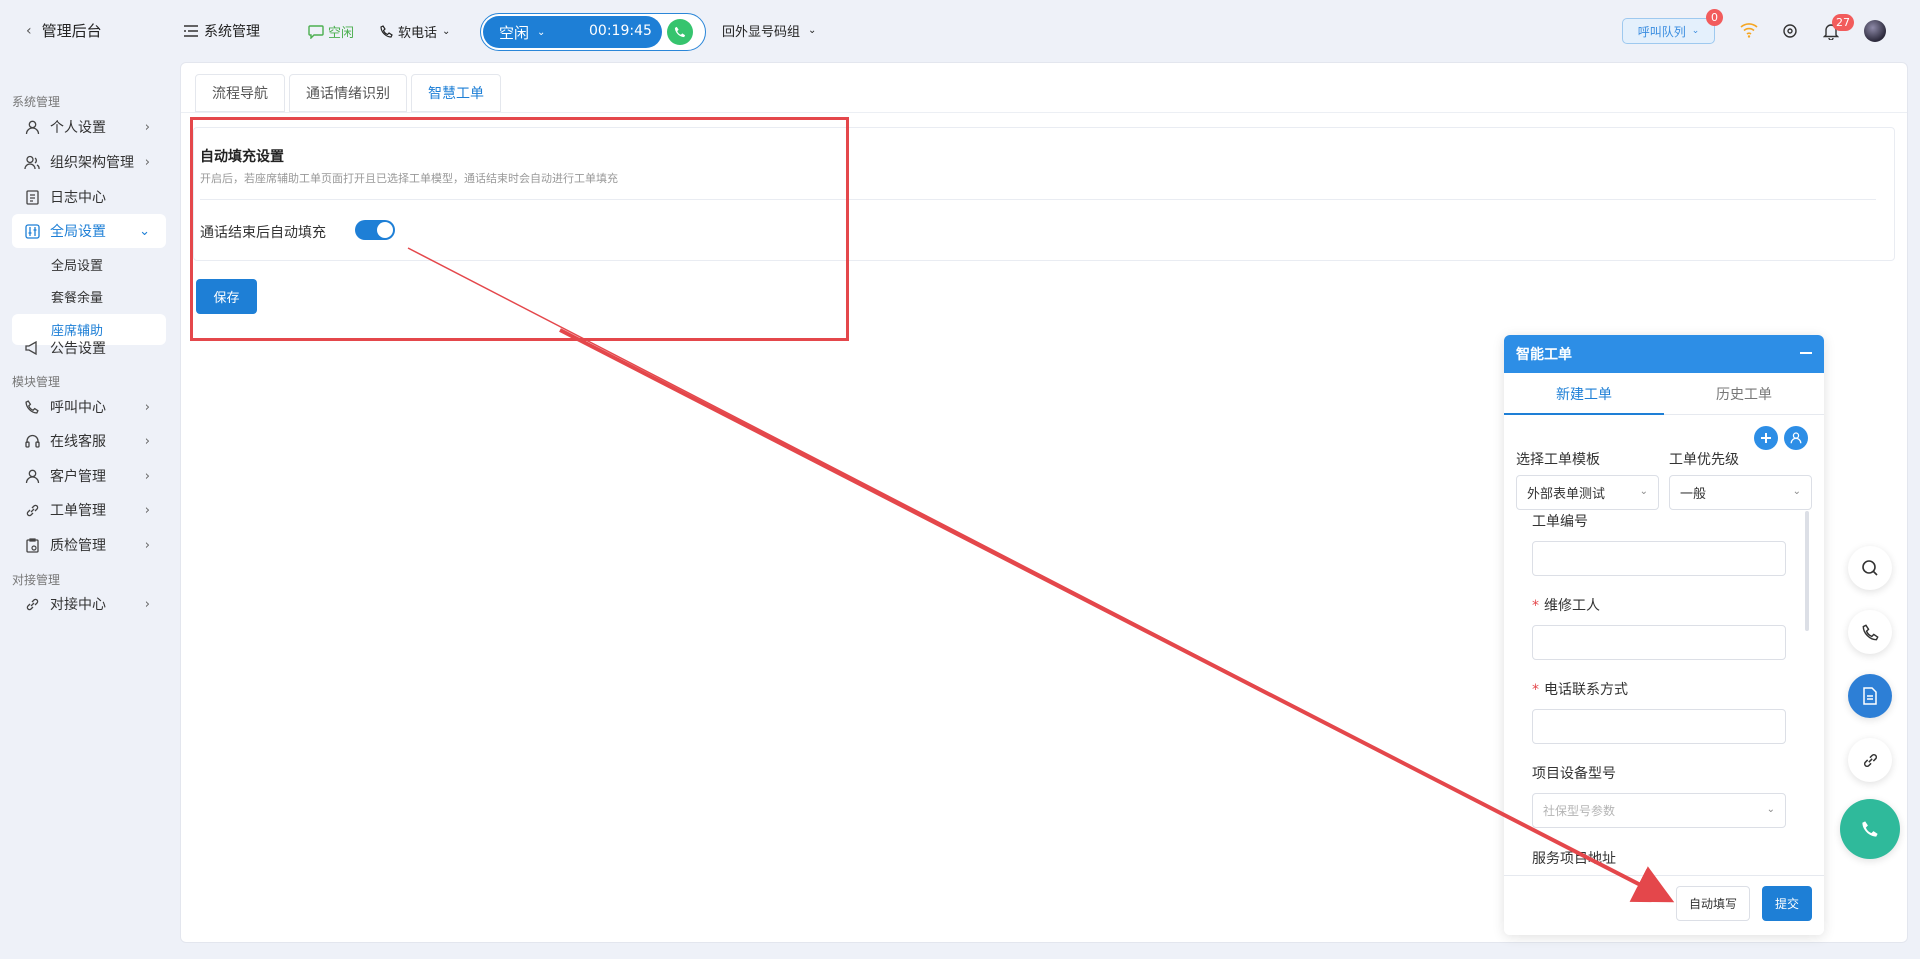 This screenshot has height=959, width=1920. What do you see at coordinates (1574, 859) in the screenshot?
I see `field-label-address: 服务项目地址` at bounding box center [1574, 859].